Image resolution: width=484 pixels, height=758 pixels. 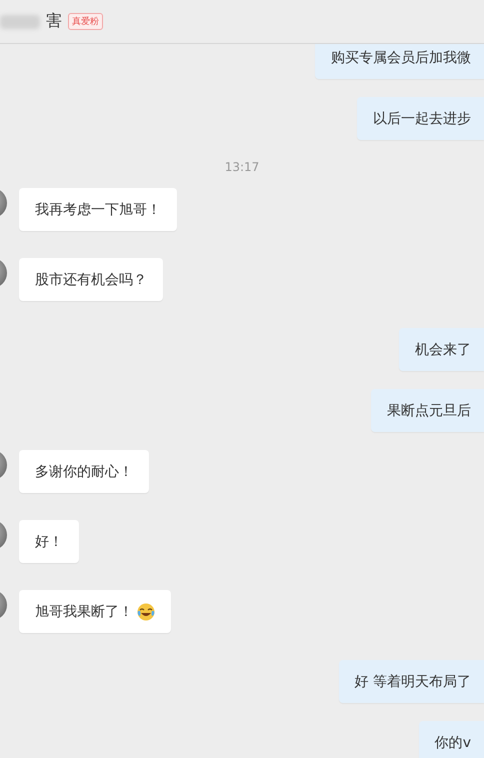 I want to click on laughing-emoji-icon, so click(x=146, y=611).